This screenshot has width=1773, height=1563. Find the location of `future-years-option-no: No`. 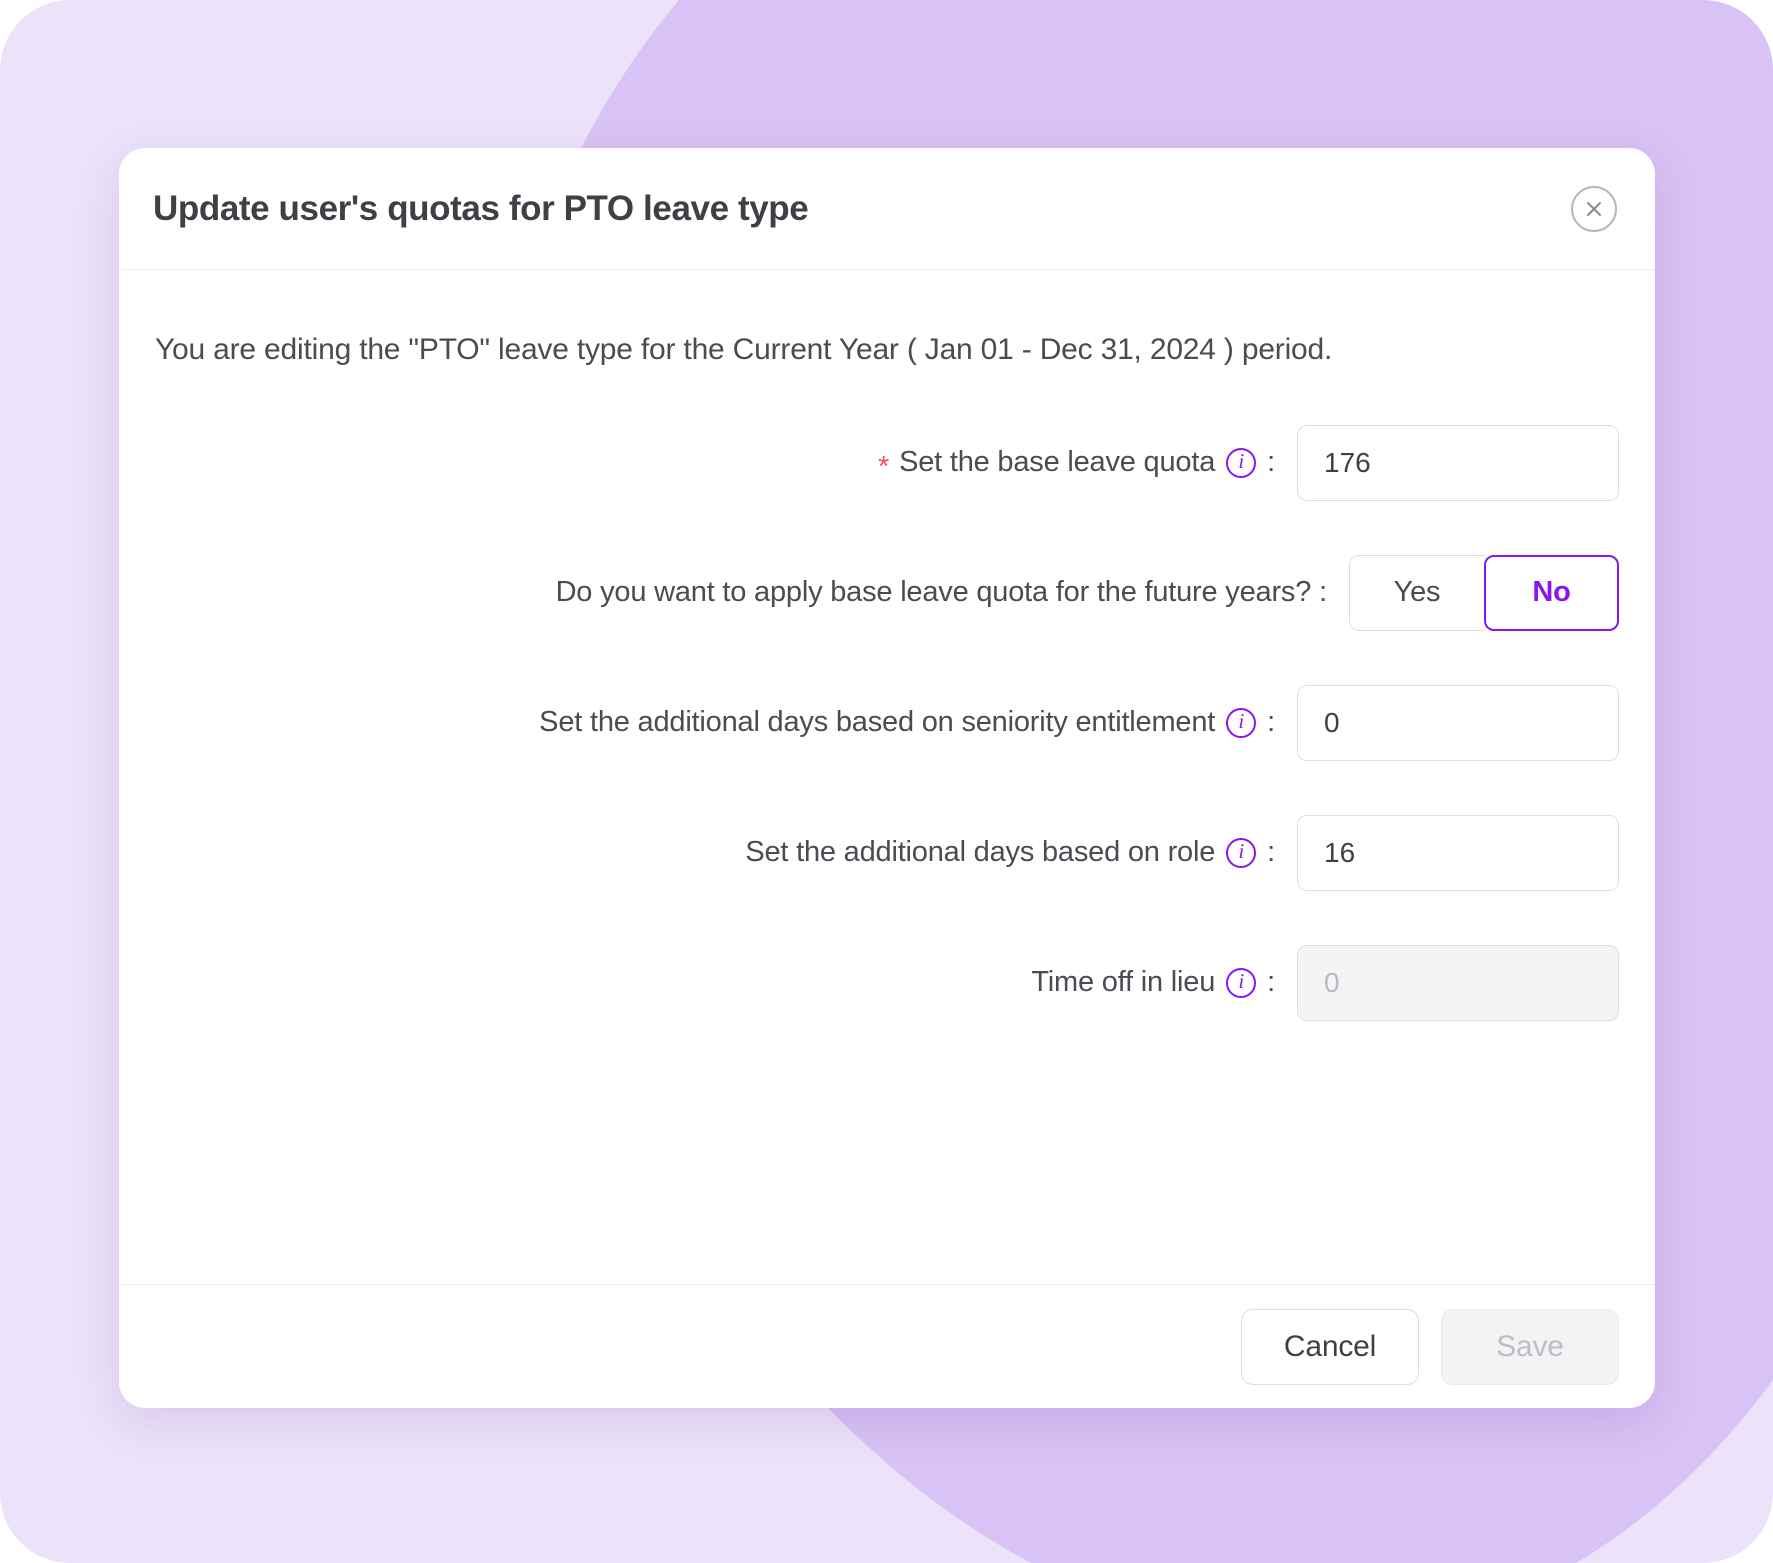

future-years-option-no: No is located at coordinates (1551, 592).